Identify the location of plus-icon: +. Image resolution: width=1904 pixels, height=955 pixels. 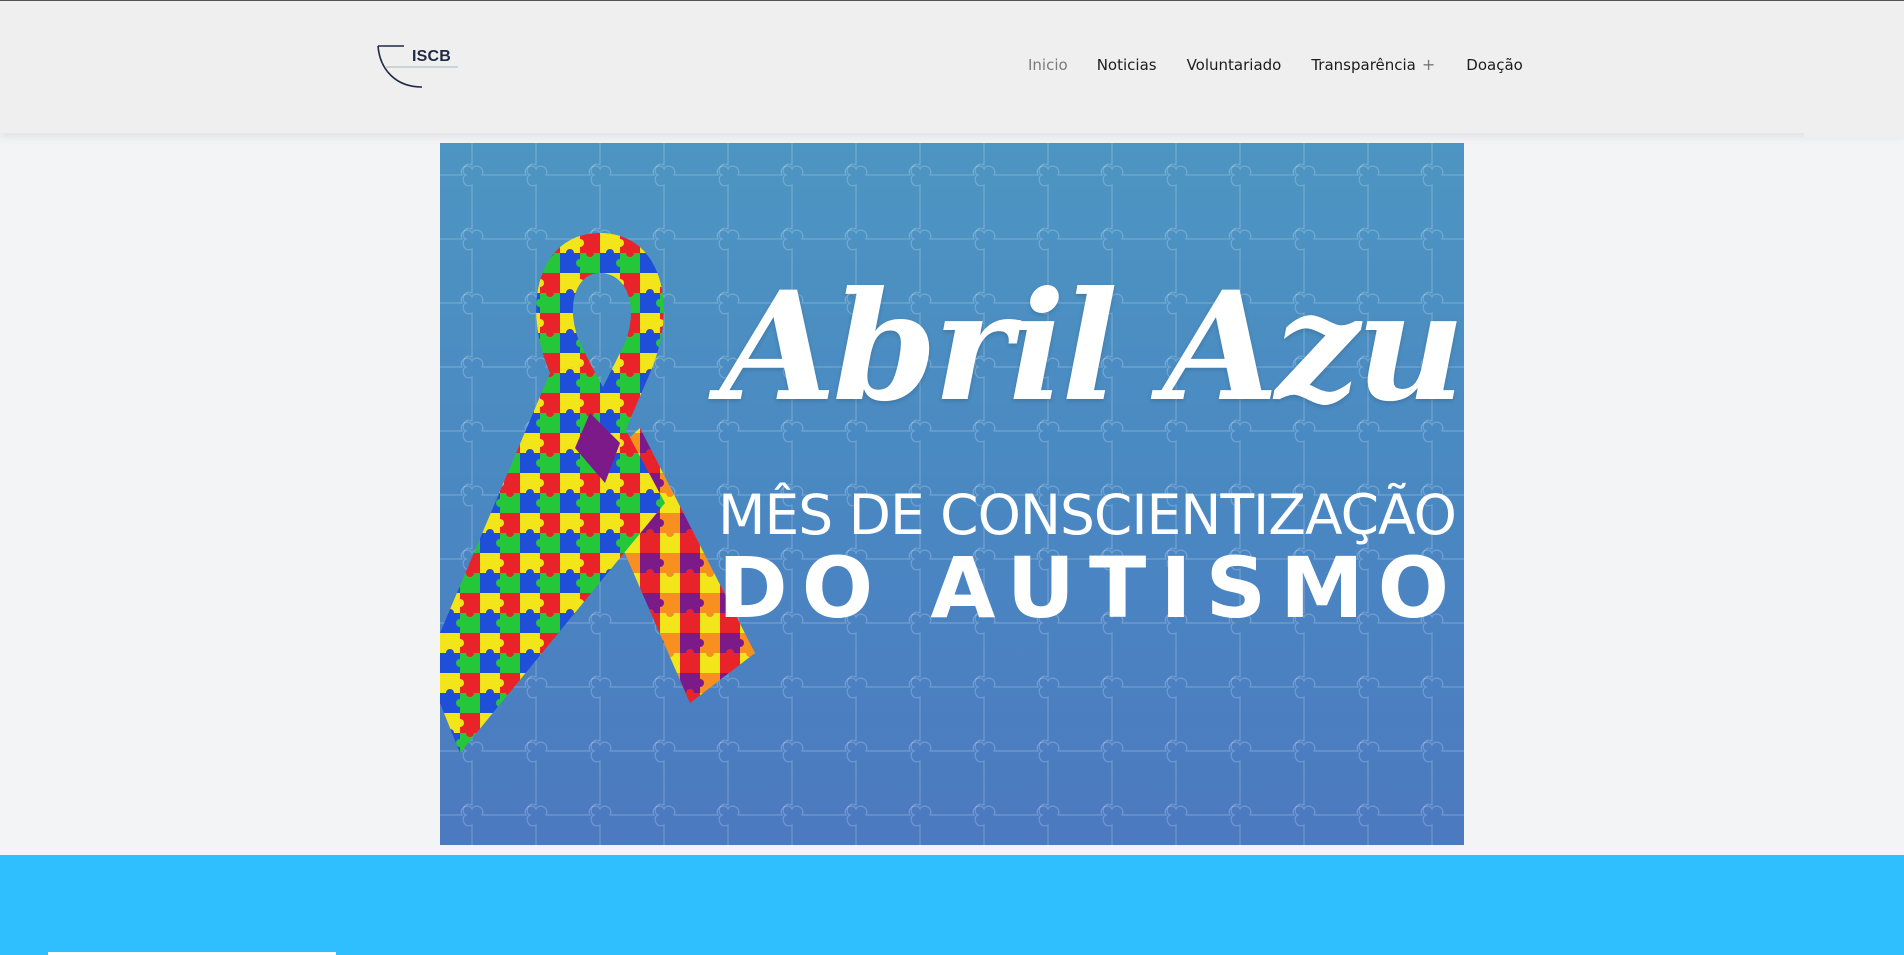
(1428, 64).